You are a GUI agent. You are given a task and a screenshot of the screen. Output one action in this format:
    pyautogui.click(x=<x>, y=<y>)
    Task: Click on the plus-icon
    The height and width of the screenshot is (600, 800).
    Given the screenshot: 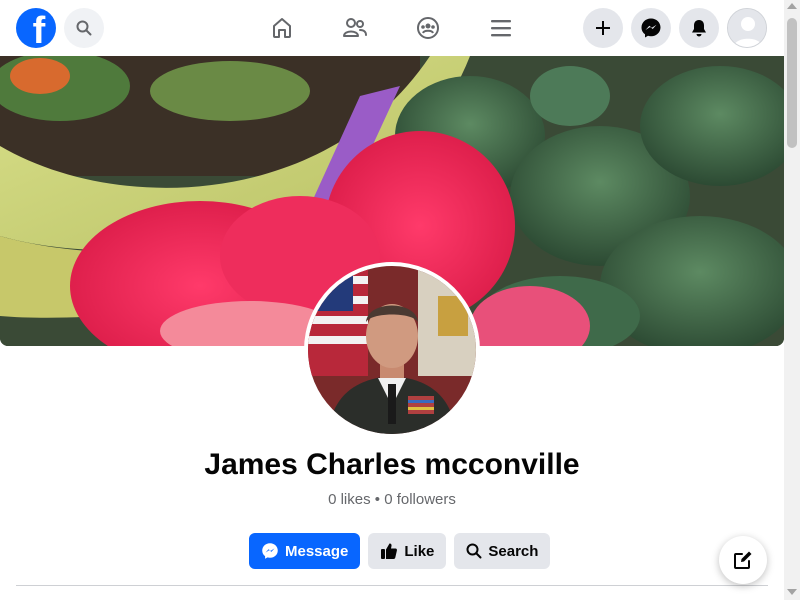 What is the action you would take?
    pyautogui.click(x=603, y=28)
    